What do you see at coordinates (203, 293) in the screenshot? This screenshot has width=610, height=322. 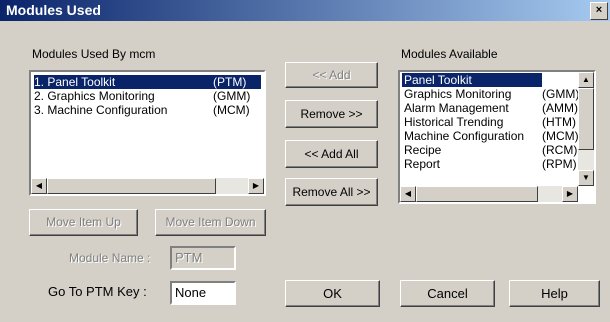 I see `goto-key-input: None` at bounding box center [203, 293].